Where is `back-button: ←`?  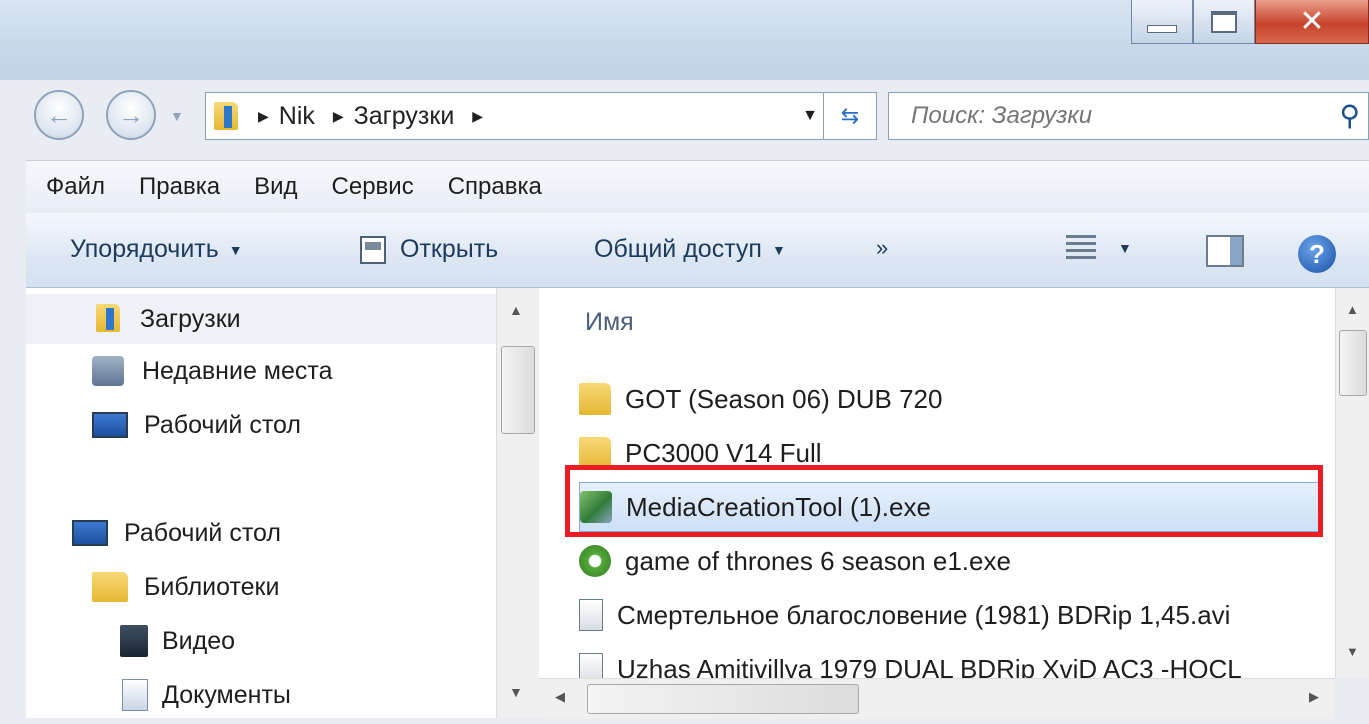
back-button: ← is located at coordinates (59, 115).